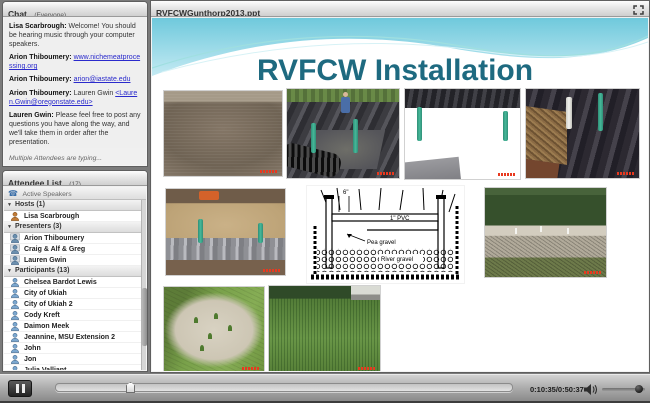 This screenshot has width=650, height=403. I want to click on attendee-list-title: Attendee List, so click(35, 182).